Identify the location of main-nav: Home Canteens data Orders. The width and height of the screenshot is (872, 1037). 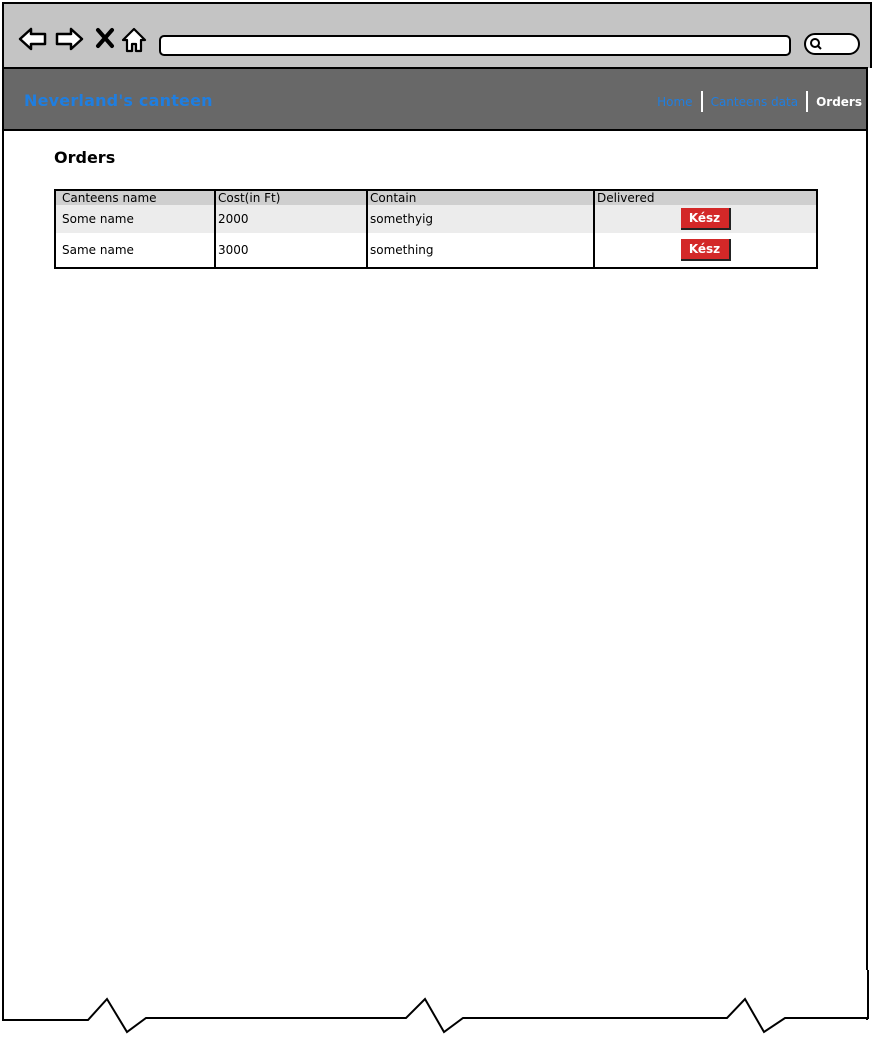
(759, 101).